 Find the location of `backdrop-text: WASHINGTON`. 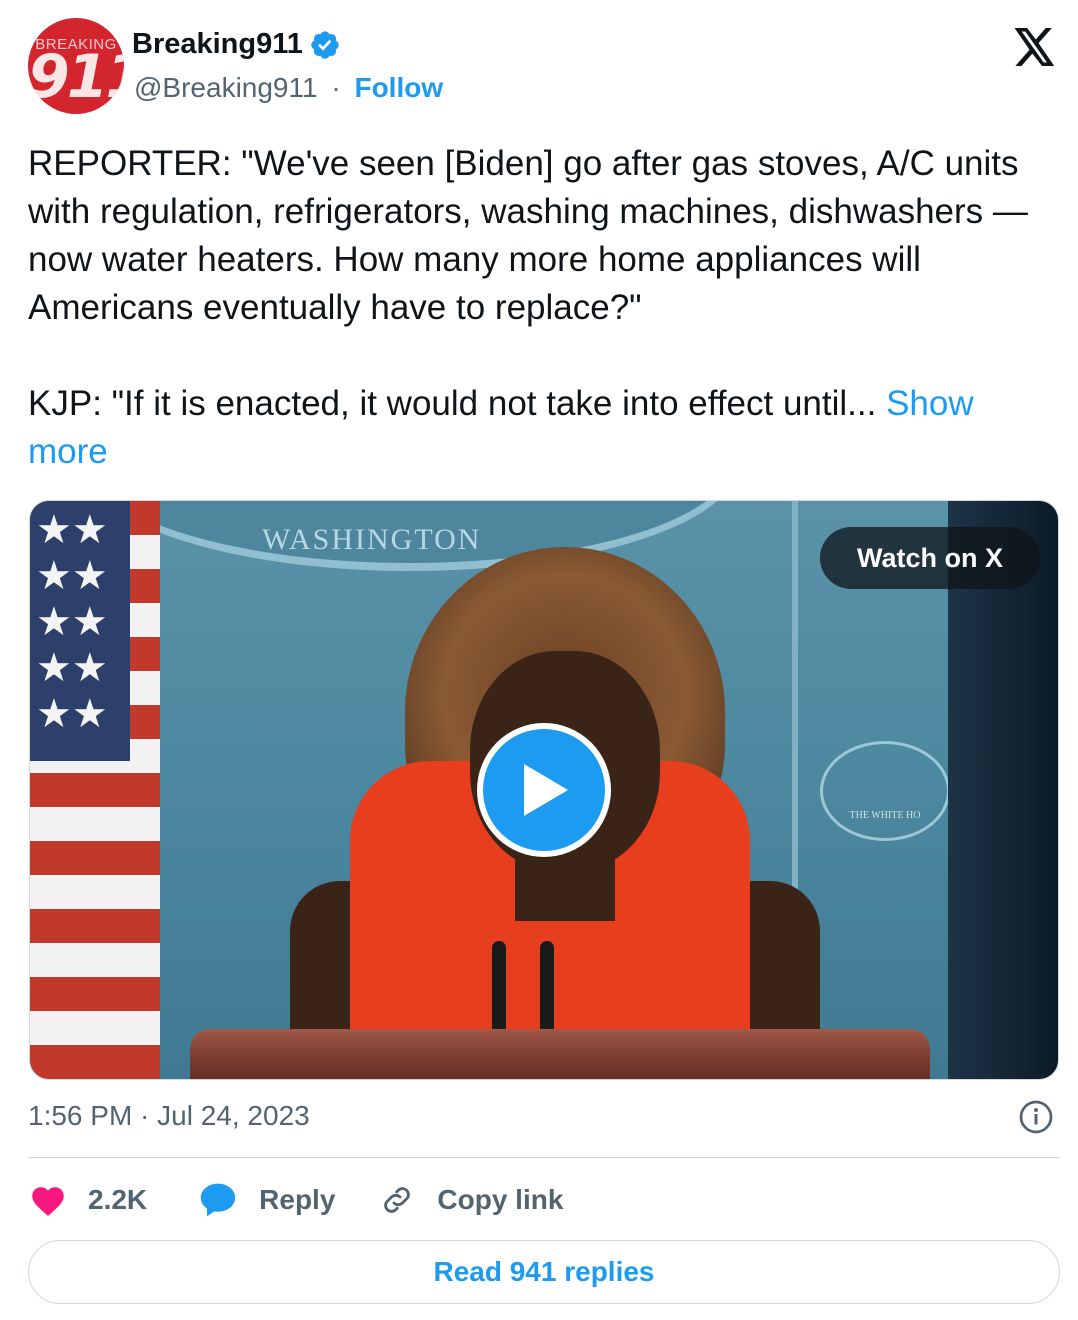

backdrop-text: WASHINGTON is located at coordinates (372, 539).